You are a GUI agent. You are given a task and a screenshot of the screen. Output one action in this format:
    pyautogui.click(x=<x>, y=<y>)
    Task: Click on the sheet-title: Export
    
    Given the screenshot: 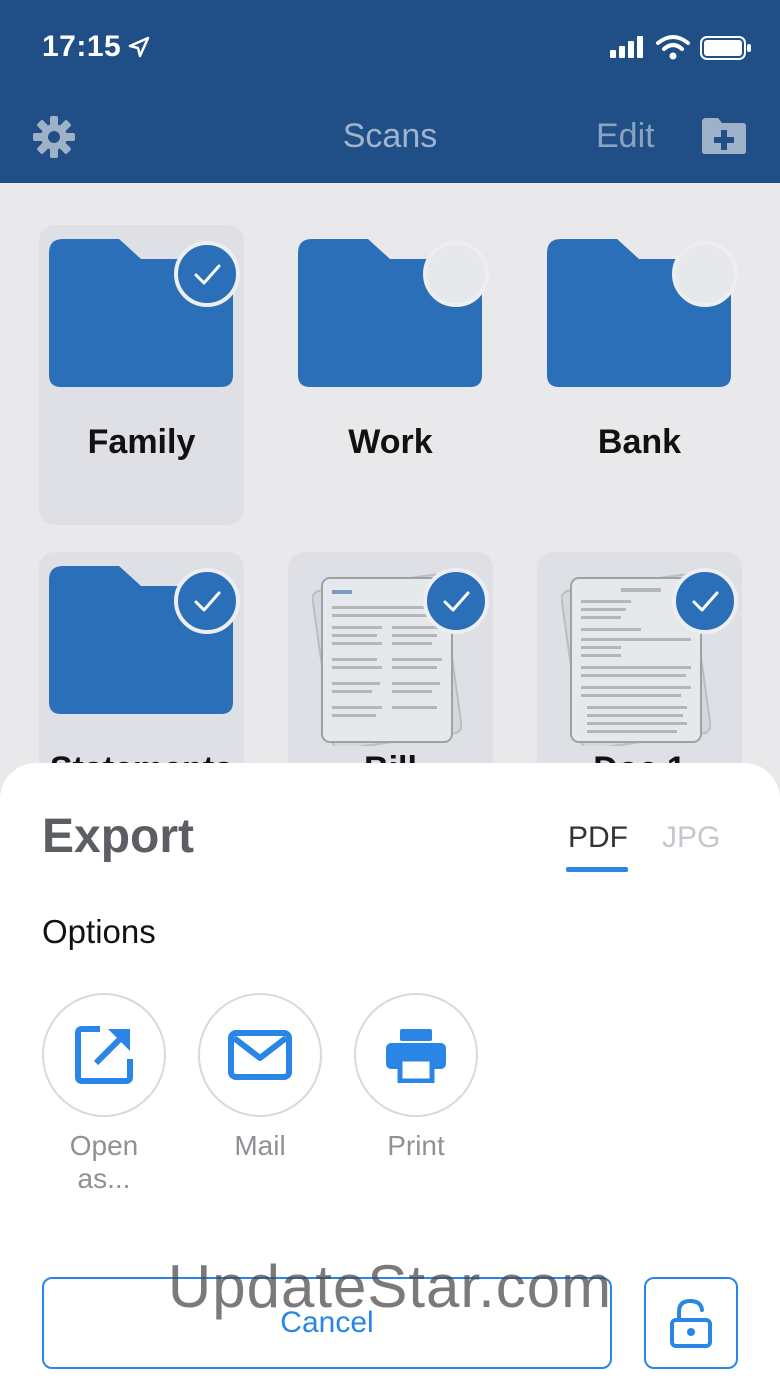 What is the action you would take?
    pyautogui.click(x=118, y=836)
    